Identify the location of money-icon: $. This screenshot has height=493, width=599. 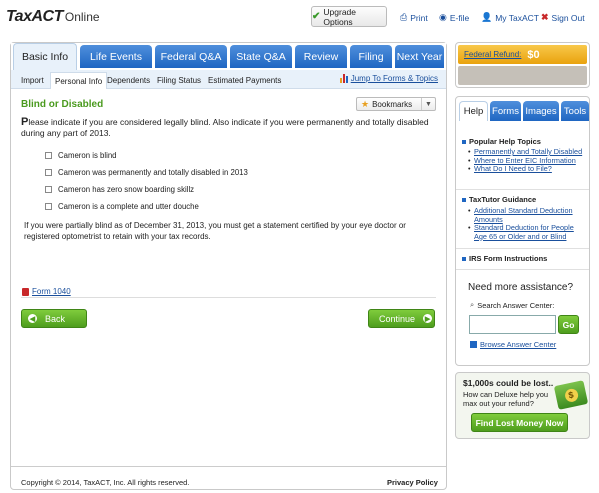
(571, 395).